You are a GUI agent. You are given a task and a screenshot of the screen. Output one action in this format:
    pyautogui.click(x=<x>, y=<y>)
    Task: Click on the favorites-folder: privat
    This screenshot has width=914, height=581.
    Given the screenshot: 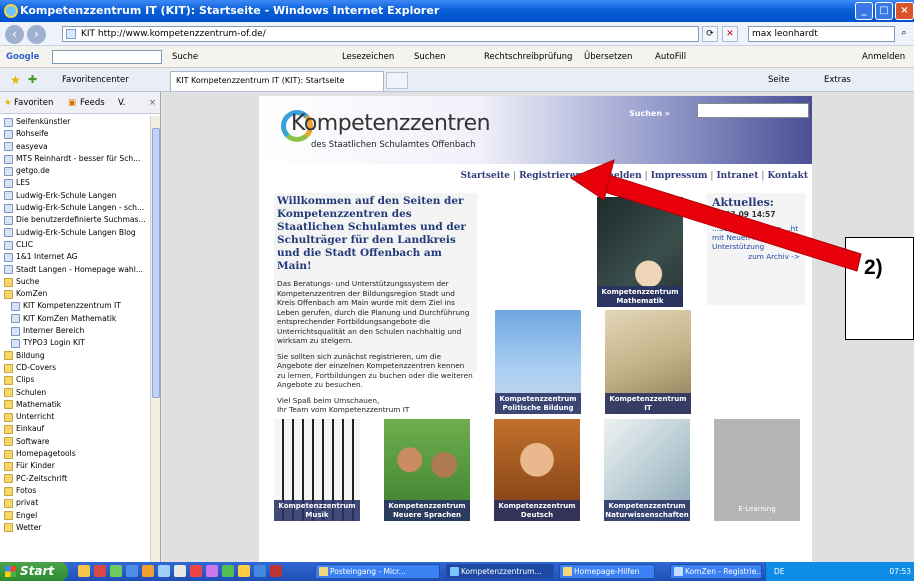 What is the action you would take?
    pyautogui.click(x=75, y=503)
    